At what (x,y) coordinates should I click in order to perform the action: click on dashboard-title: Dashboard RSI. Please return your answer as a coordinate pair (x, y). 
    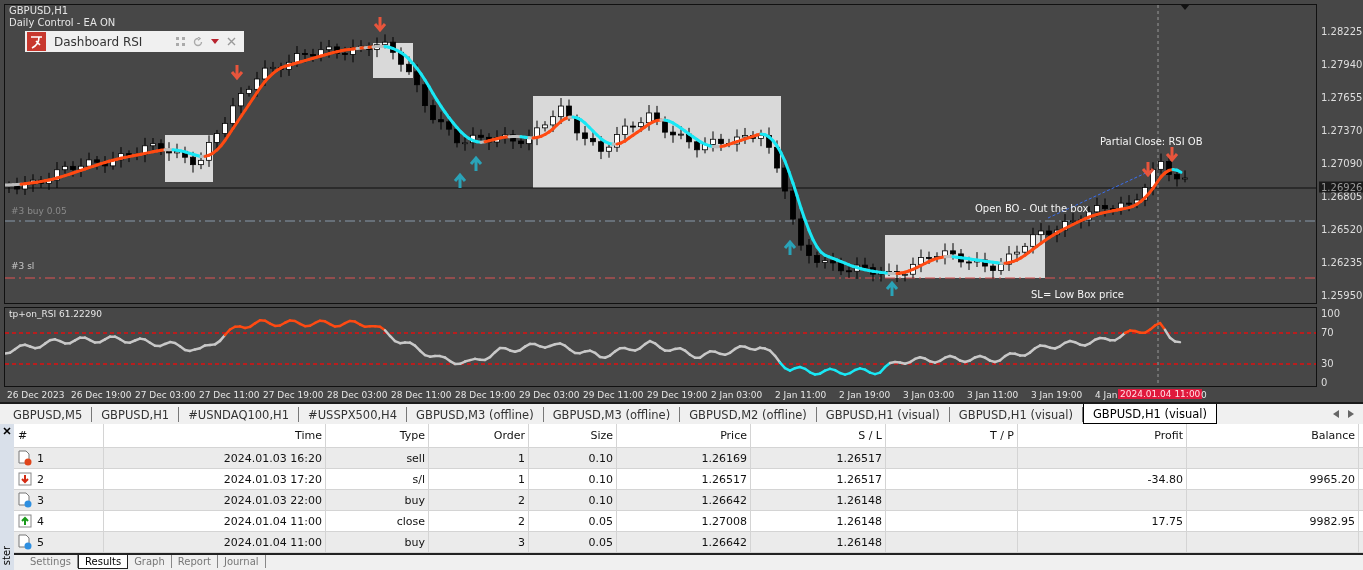
    Looking at the image, I should click on (99, 41).